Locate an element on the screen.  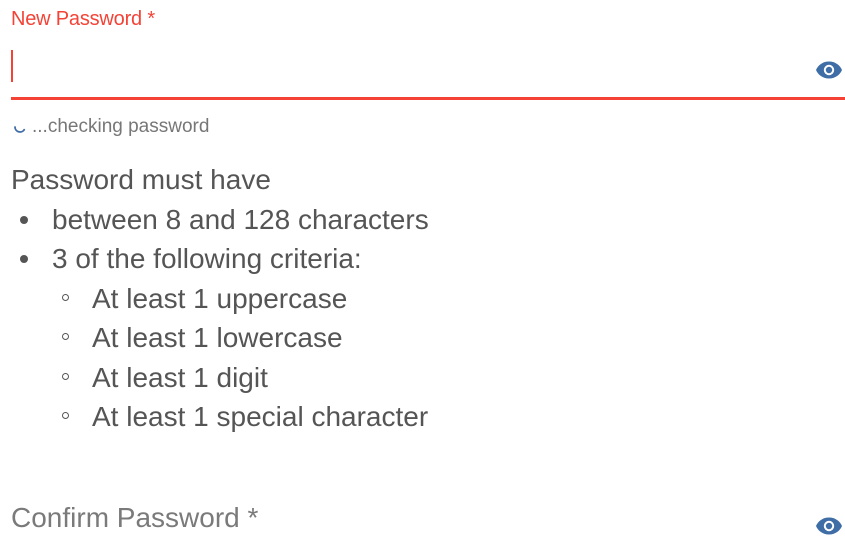
confirm-password-label: Confirm Password * is located at coordinates (135, 517).